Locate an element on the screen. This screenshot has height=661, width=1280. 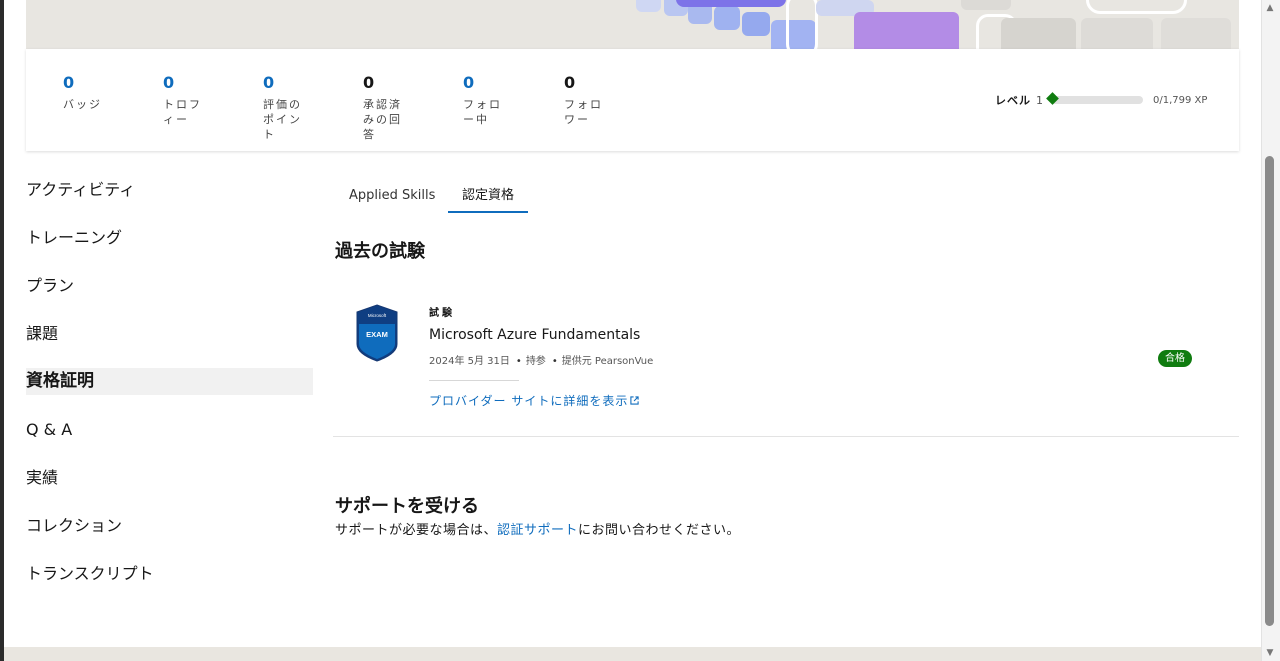
tab-applied-skills: Applied Skills is located at coordinates (392, 196).